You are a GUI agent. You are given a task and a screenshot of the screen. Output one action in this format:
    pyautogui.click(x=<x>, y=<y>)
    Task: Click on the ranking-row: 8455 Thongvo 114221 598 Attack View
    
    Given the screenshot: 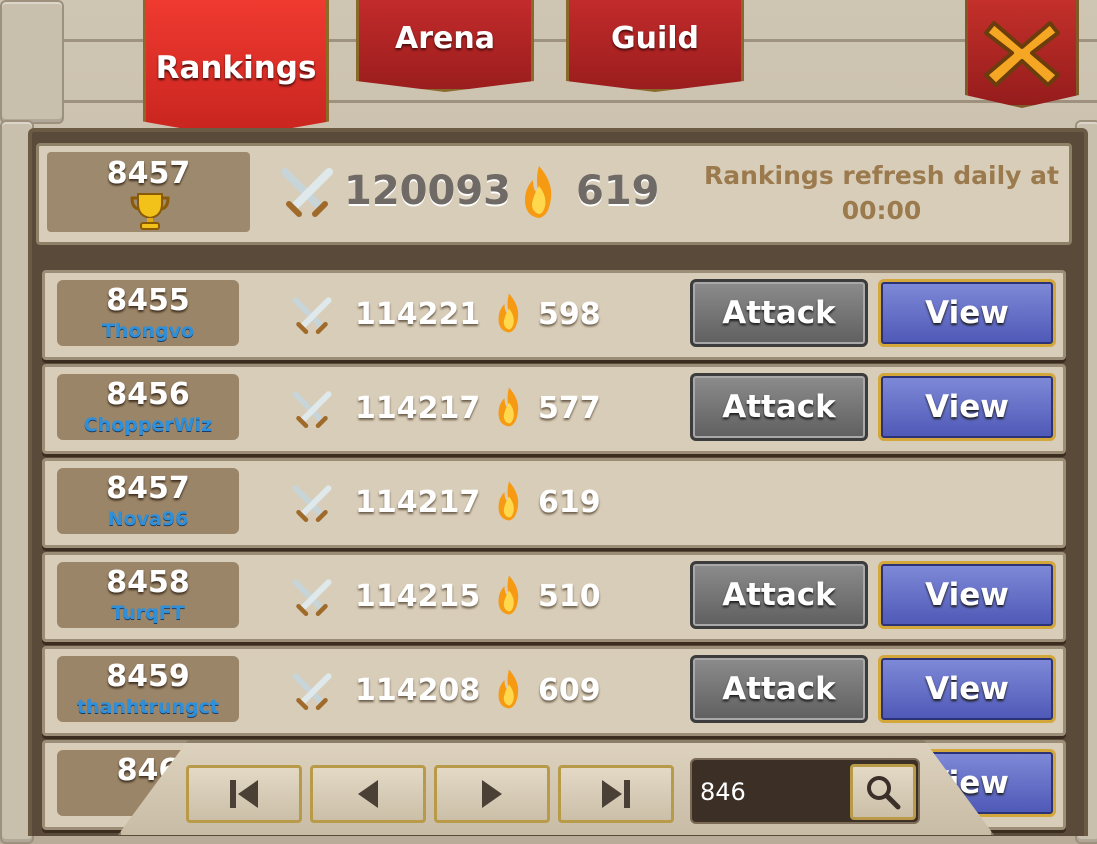 What is the action you would take?
    pyautogui.click(x=554, y=315)
    